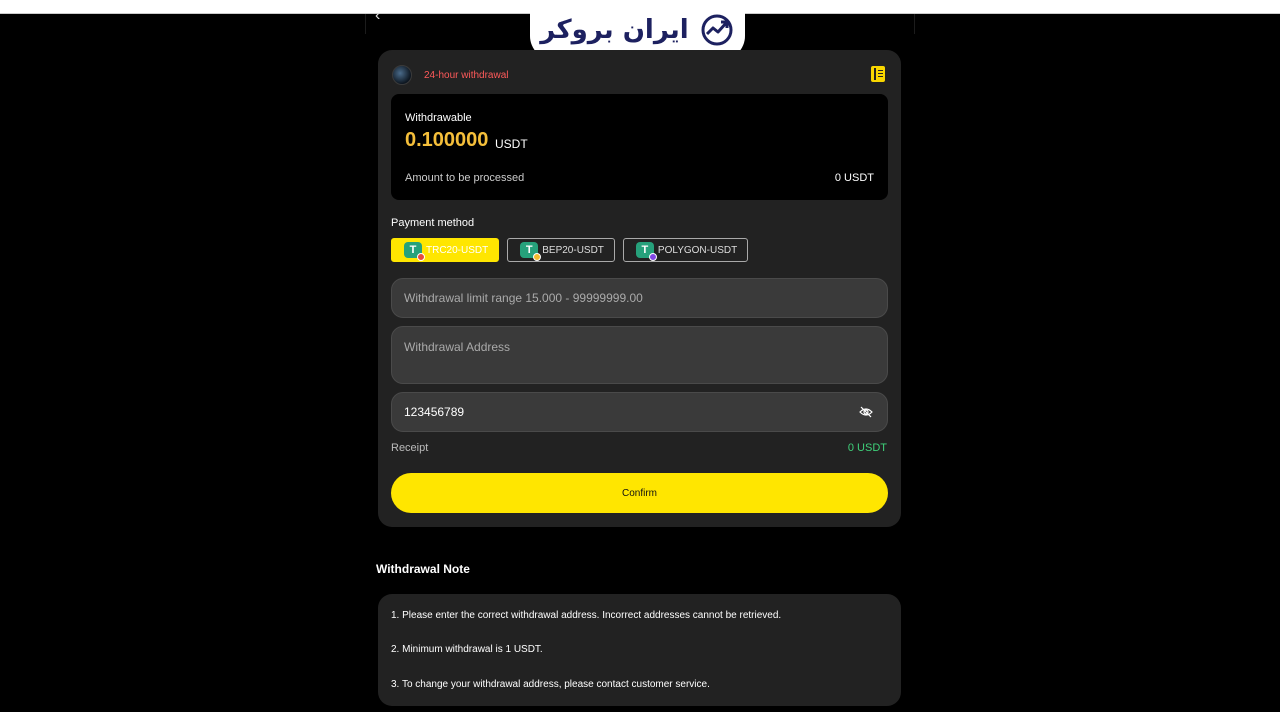 The width and height of the screenshot is (1280, 712). I want to click on method-label: BEP20-USDT, so click(573, 250).